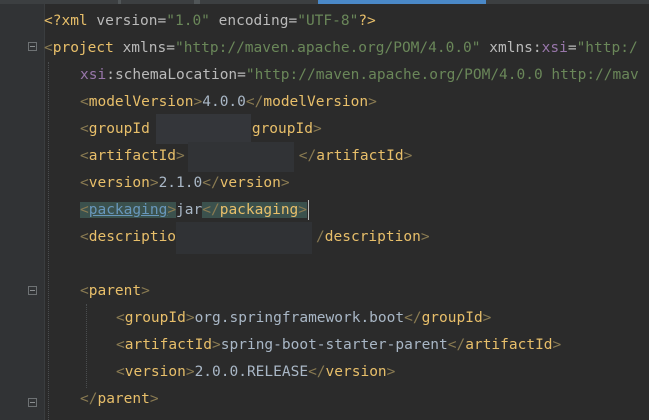 The width and height of the screenshot is (649, 420). I want to click on editor-tab-strip, so click(324, 2).